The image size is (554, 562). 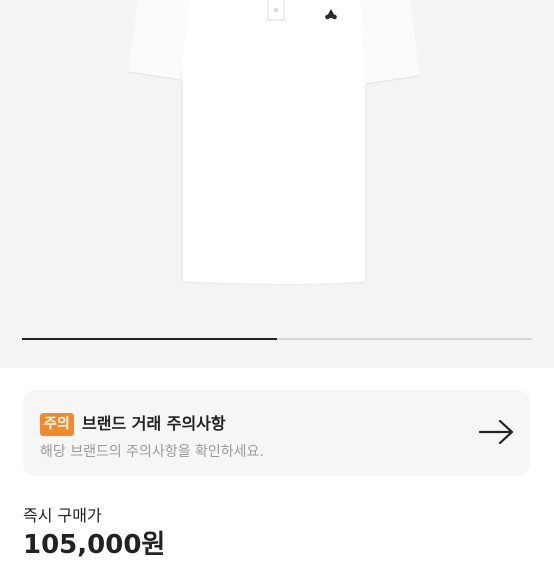 What do you see at coordinates (57, 424) in the screenshot?
I see `notice-badge: 주의` at bounding box center [57, 424].